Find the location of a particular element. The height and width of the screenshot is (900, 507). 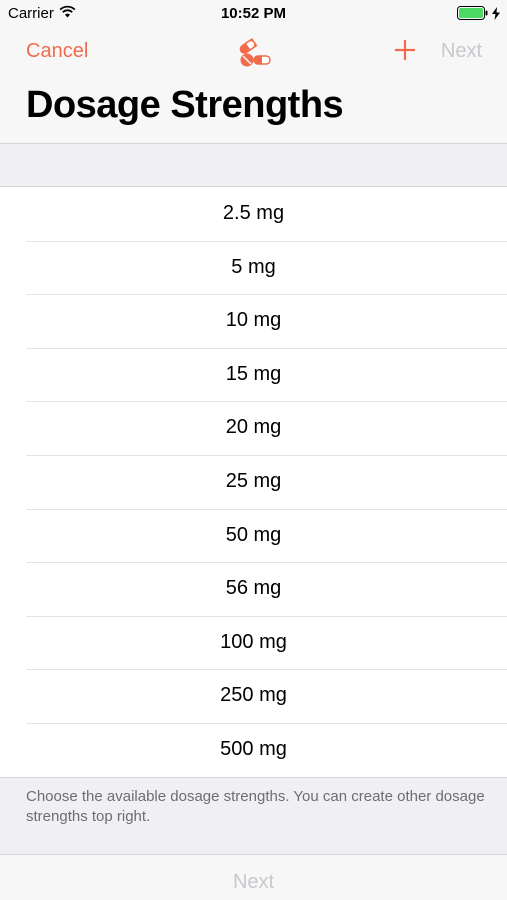

dosage-row: 10 mg is located at coordinates (253, 321).